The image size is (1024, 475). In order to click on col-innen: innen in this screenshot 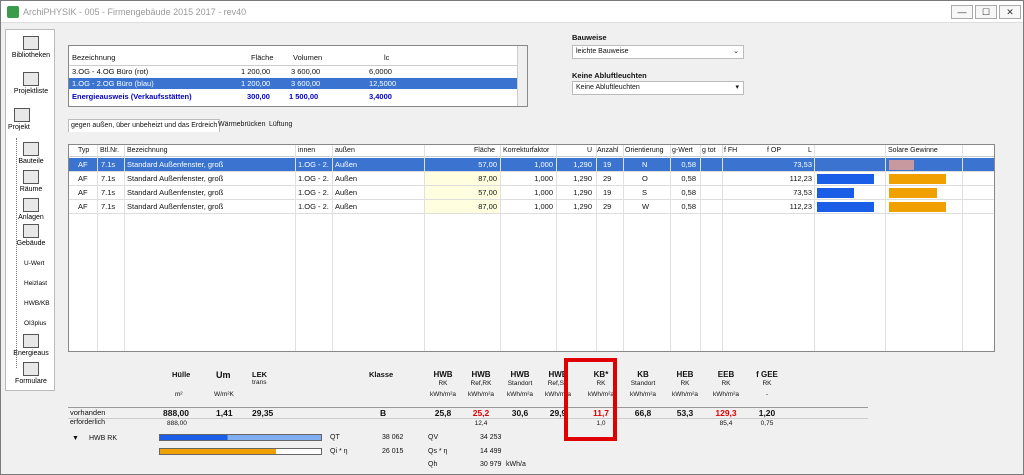, I will do `click(306, 151)`.